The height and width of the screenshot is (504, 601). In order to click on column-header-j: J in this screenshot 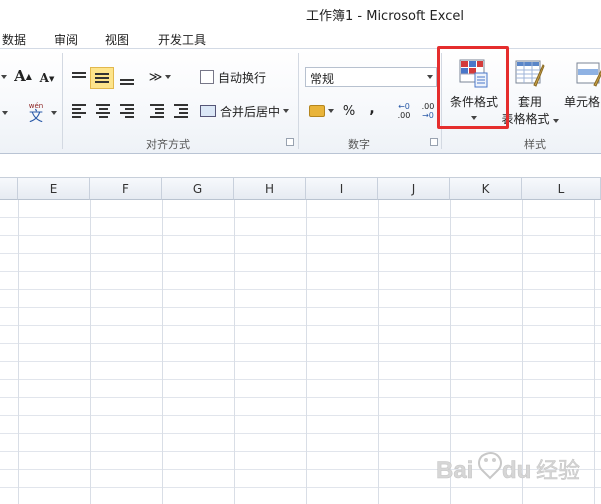, I will do `click(414, 189)`.